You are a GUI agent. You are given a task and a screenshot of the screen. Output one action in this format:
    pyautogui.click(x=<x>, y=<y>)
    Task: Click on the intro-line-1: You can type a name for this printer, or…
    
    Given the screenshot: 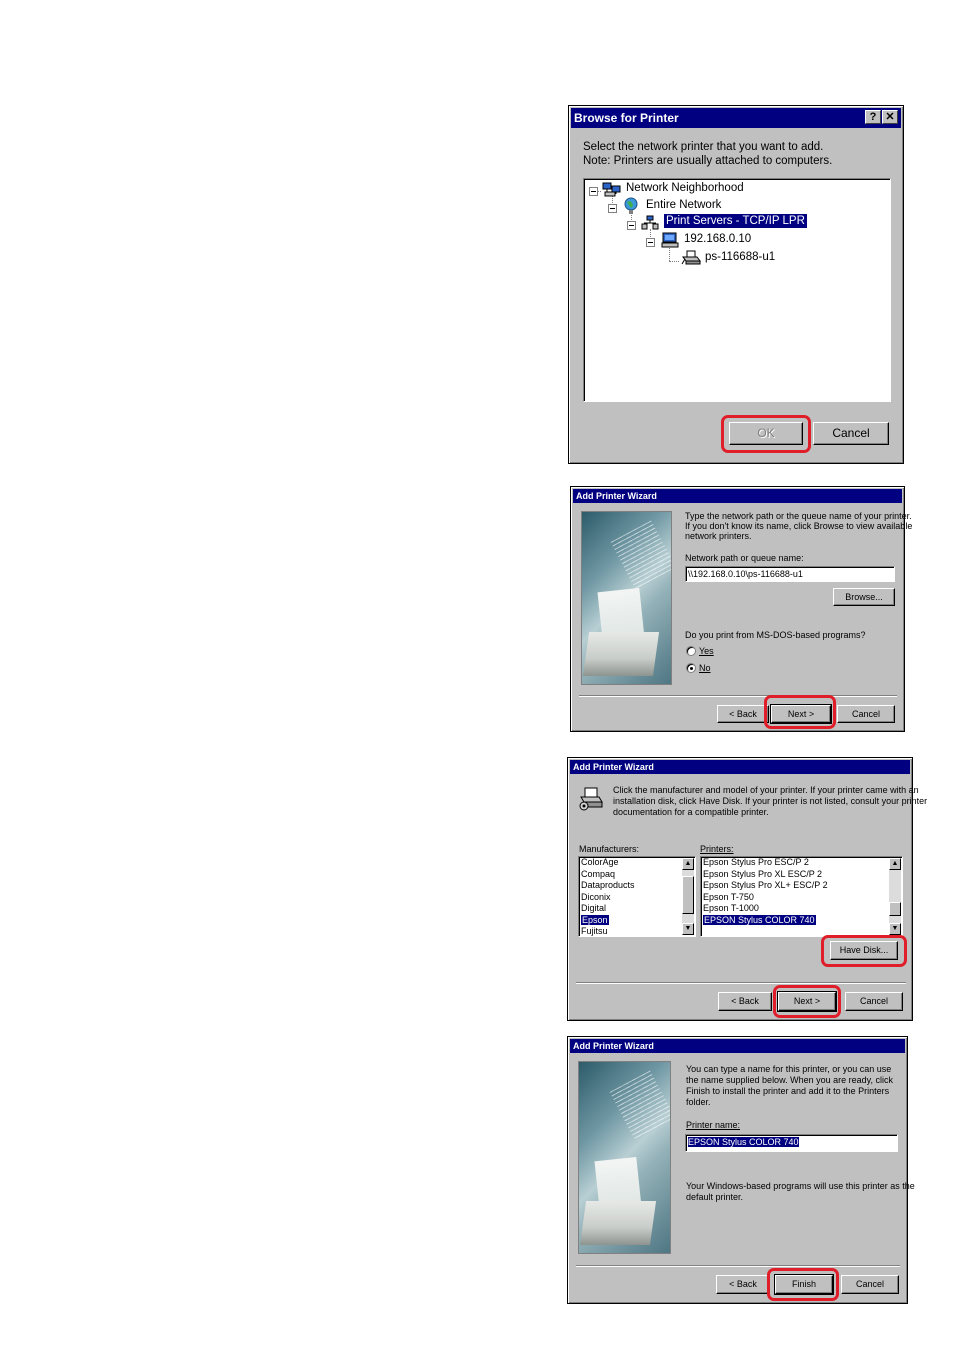 What is the action you would take?
    pyautogui.click(x=789, y=1069)
    